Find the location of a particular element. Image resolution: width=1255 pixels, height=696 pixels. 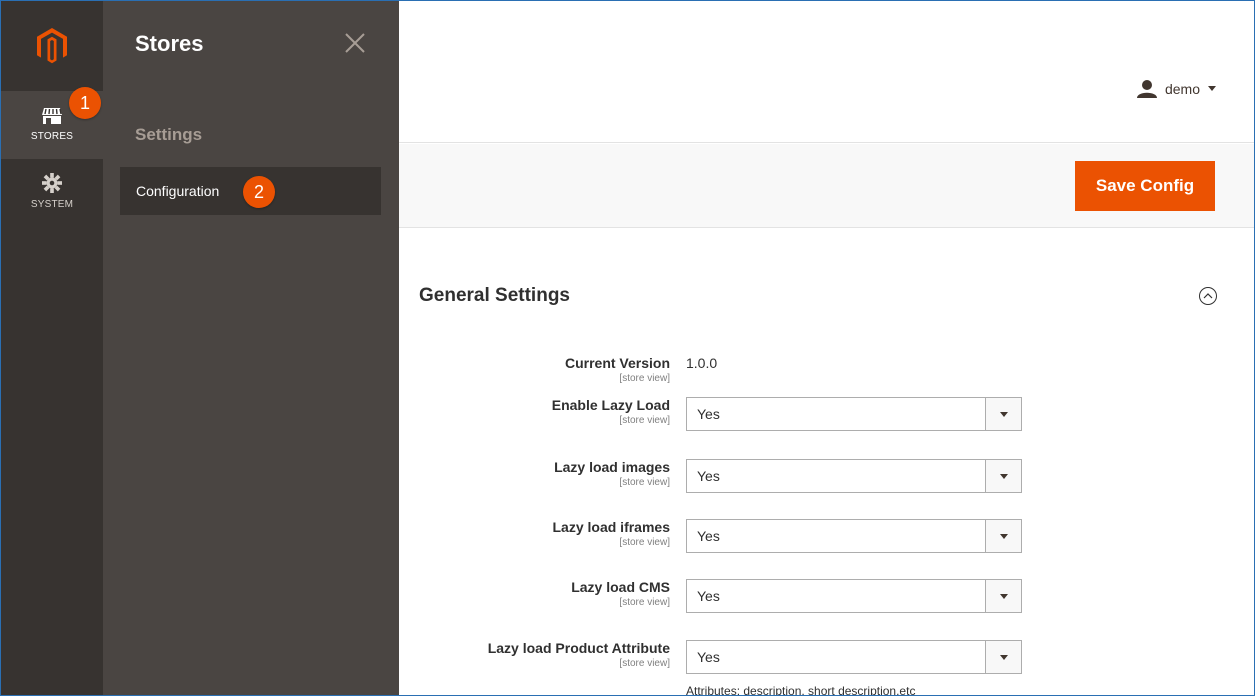

rail-item-label: SYSTEM is located at coordinates (52, 204).